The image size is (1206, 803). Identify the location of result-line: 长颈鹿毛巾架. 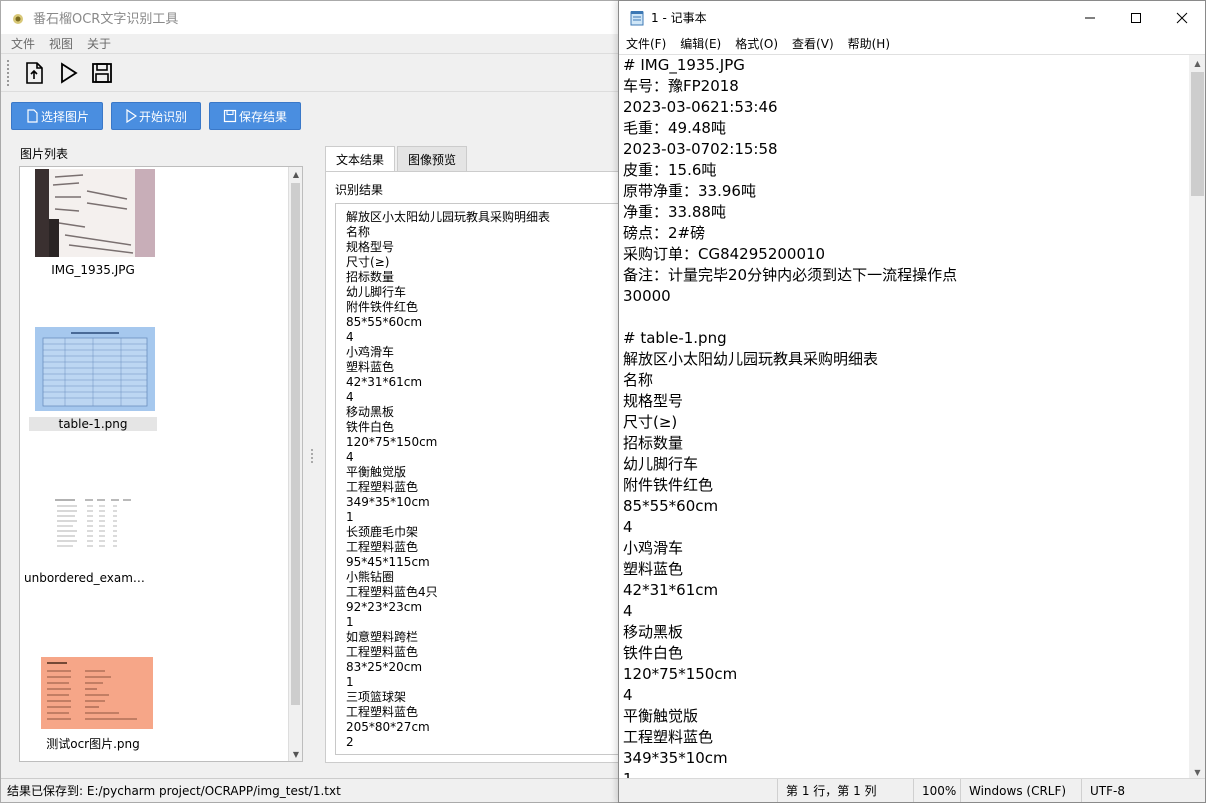
(382, 532).